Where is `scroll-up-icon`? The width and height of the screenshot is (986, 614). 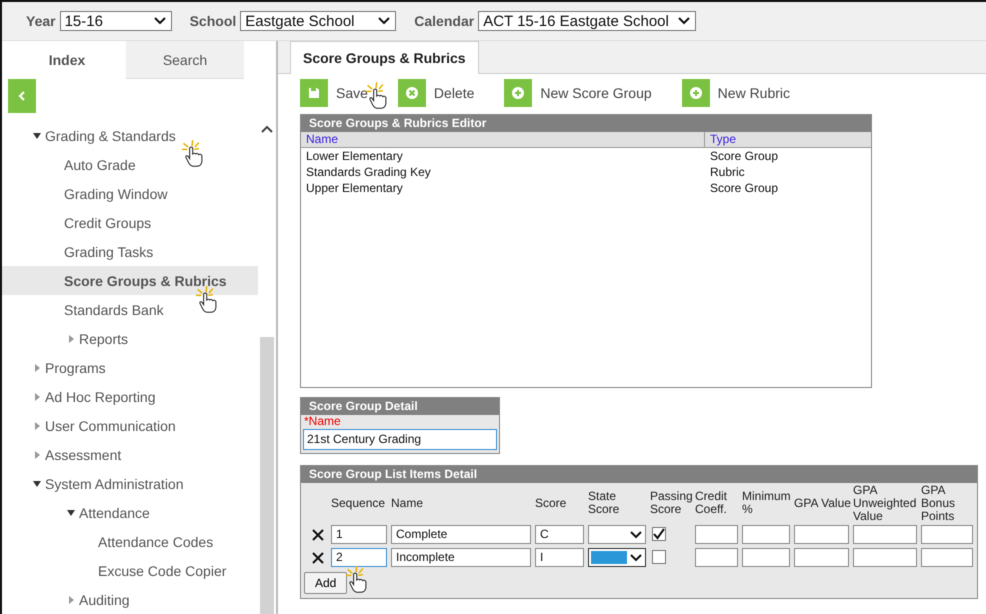
scroll-up-icon is located at coordinates (267, 129).